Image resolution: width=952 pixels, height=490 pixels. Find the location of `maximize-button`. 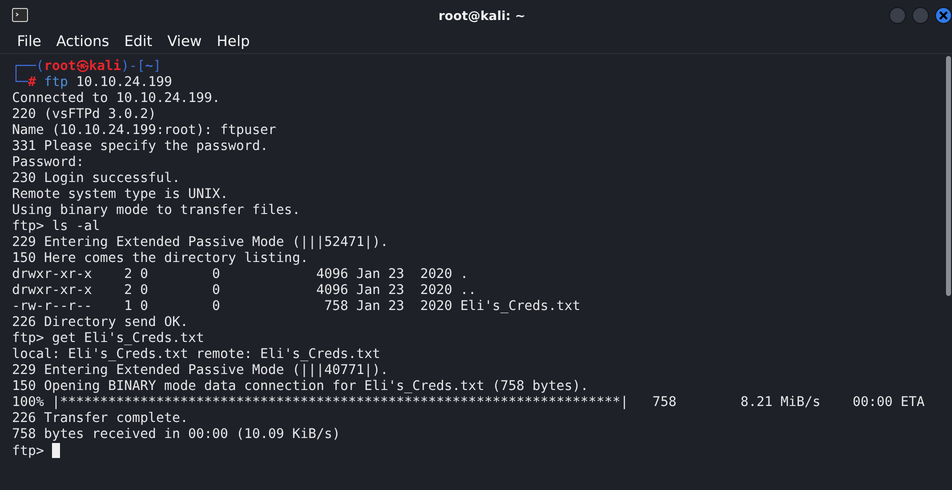

maximize-button is located at coordinates (920, 15).